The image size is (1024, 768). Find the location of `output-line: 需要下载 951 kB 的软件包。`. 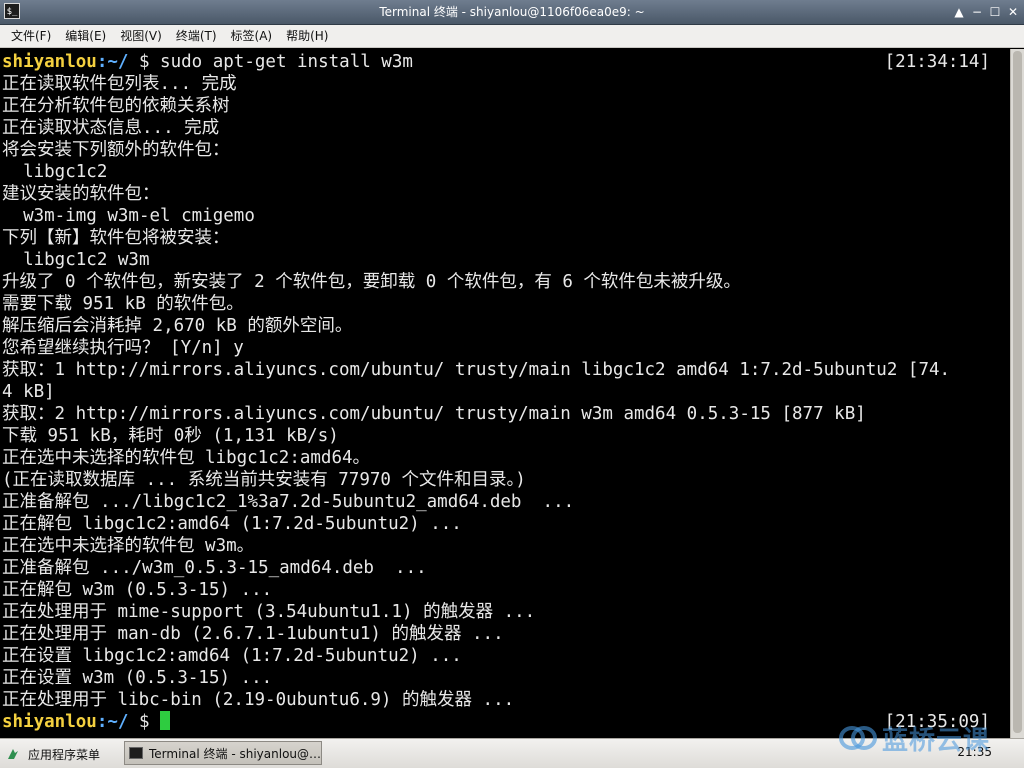

output-line: 需要下载 951 kB 的软件包。 is located at coordinates (123, 304).